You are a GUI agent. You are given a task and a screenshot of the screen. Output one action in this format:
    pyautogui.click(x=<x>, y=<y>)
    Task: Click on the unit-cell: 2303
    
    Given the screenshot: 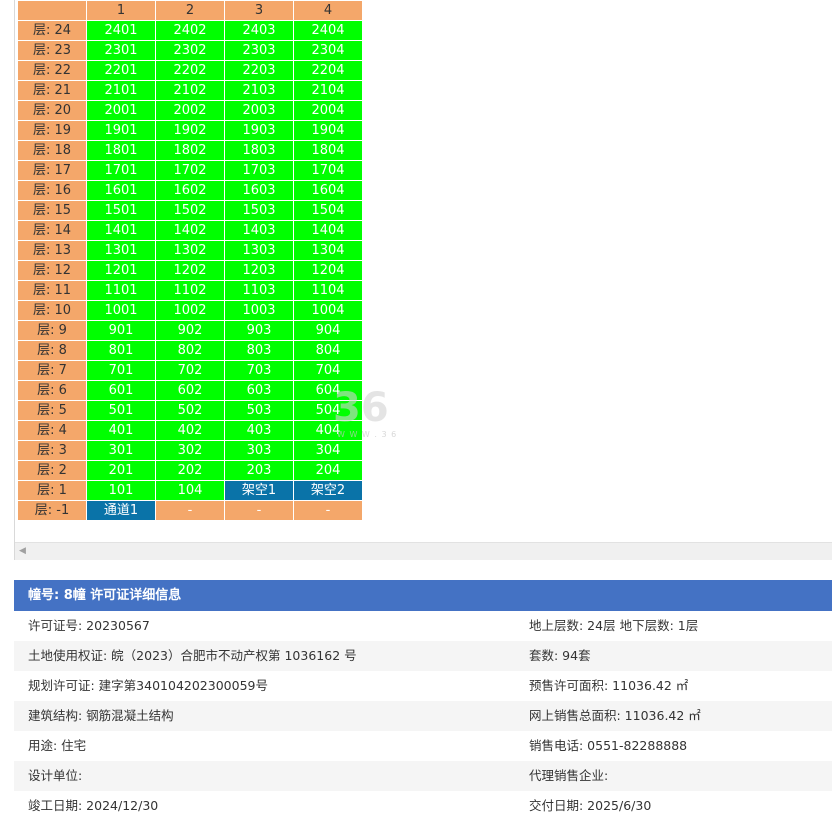 What is the action you would take?
    pyautogui.click(x=259, y=50)
    